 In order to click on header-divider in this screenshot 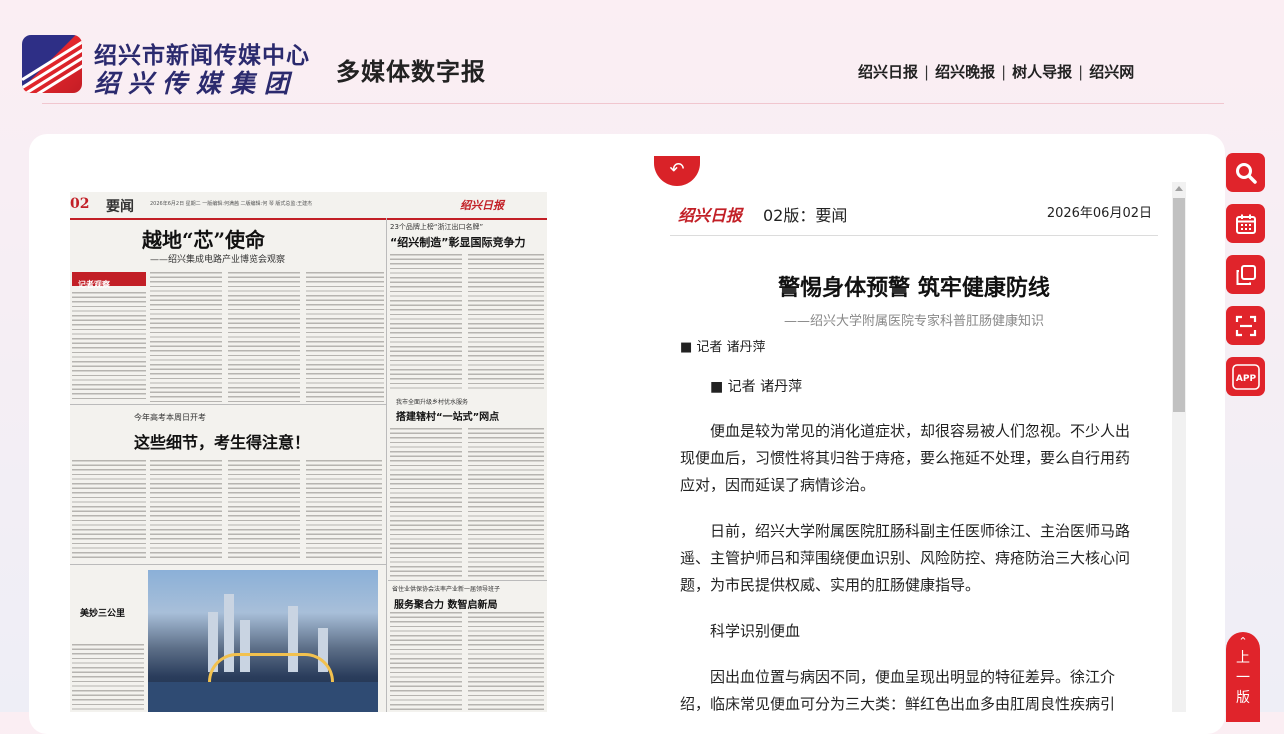, I will do `click(633, 103)`.